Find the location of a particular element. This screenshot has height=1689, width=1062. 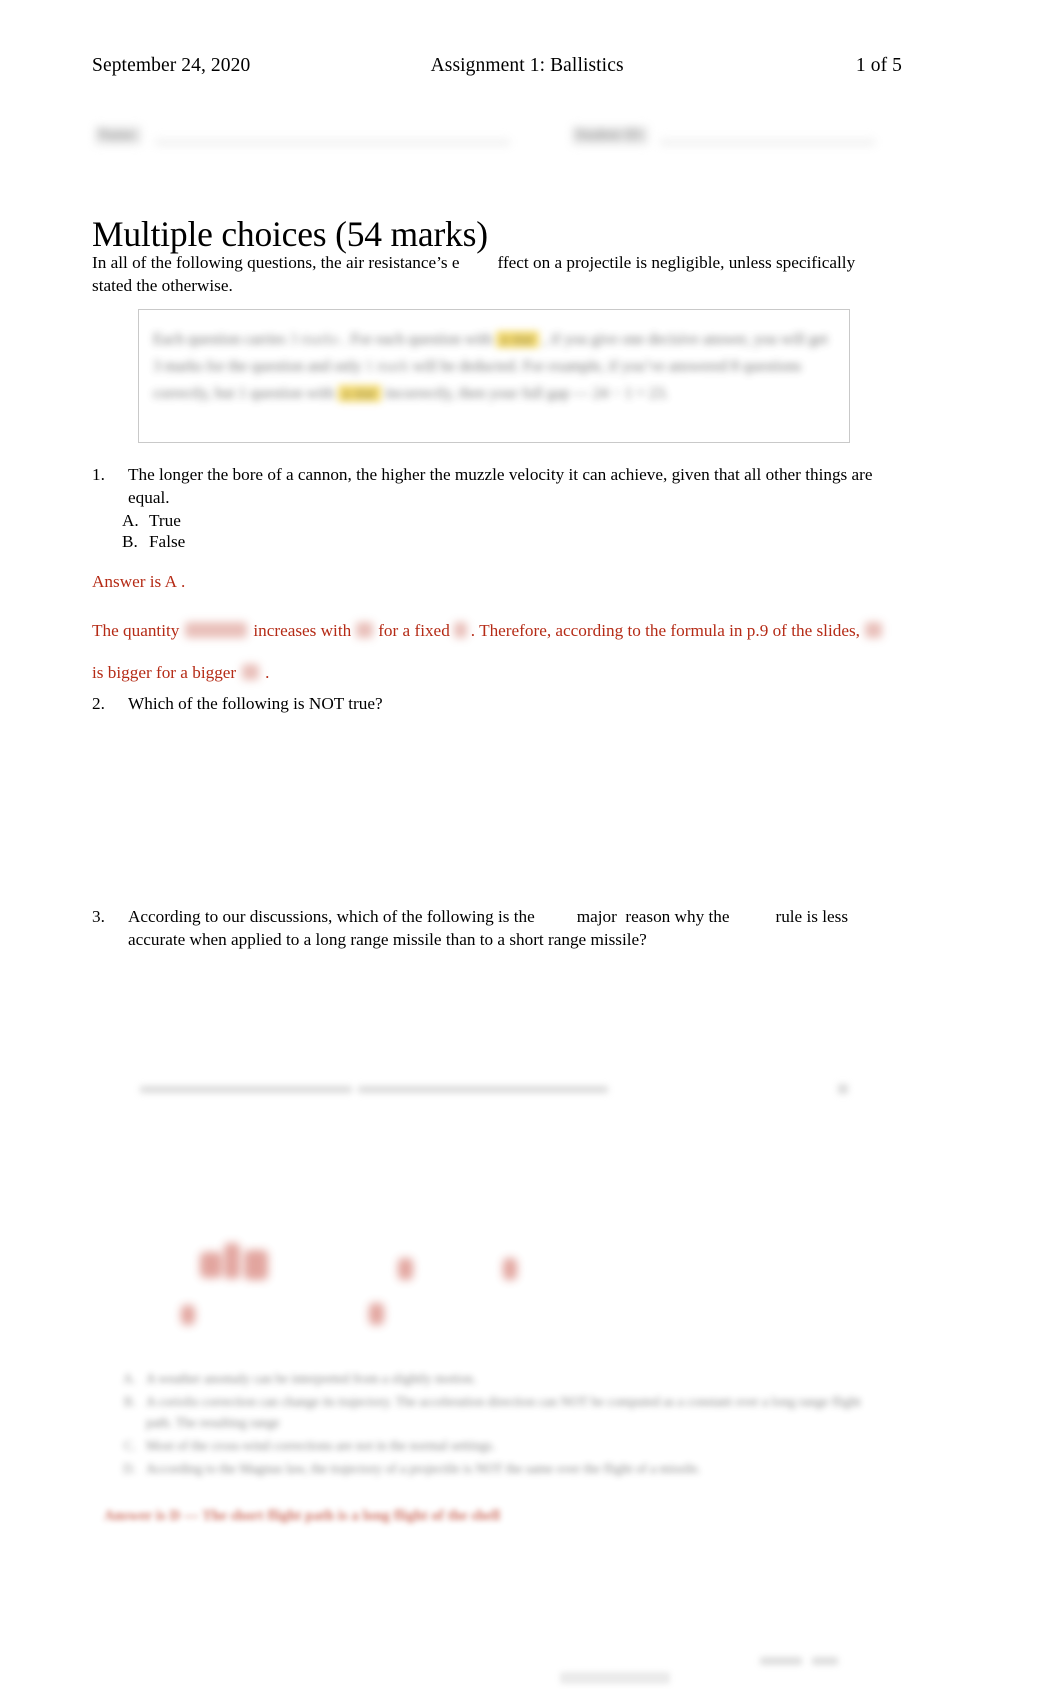

redacted-footer-content is located at coordinates (820, 1662).